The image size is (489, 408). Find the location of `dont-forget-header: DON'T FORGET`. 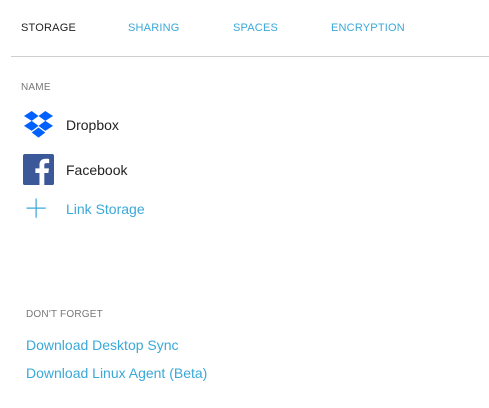

dont-forget-header: DON'T FORGET is located at coordinates (64, 314).